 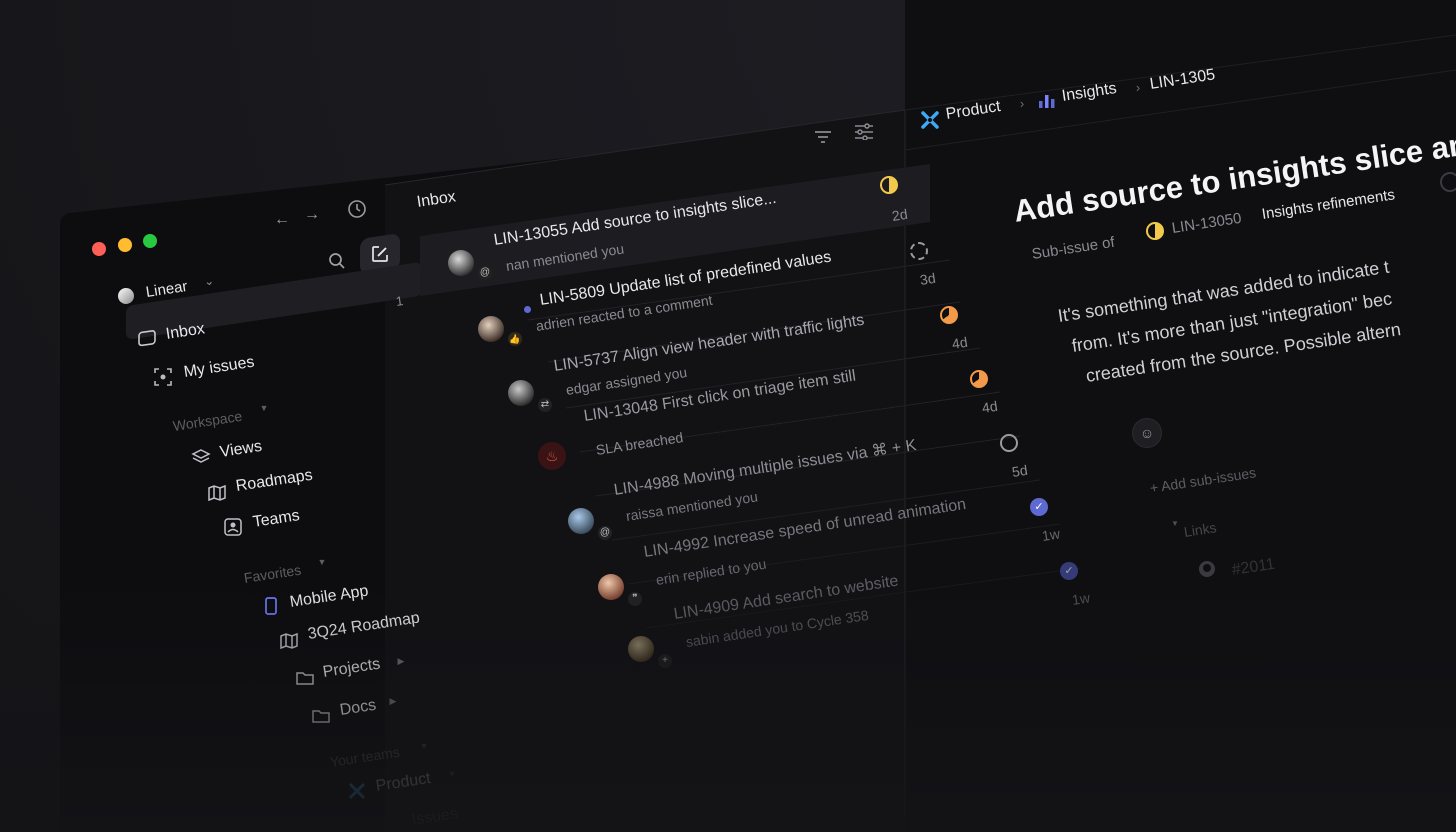 What do you see at coordinates (1019, 470) in the screenshot?
I see `inbox-item-age: 5d` at bounding box center [1019, 470].